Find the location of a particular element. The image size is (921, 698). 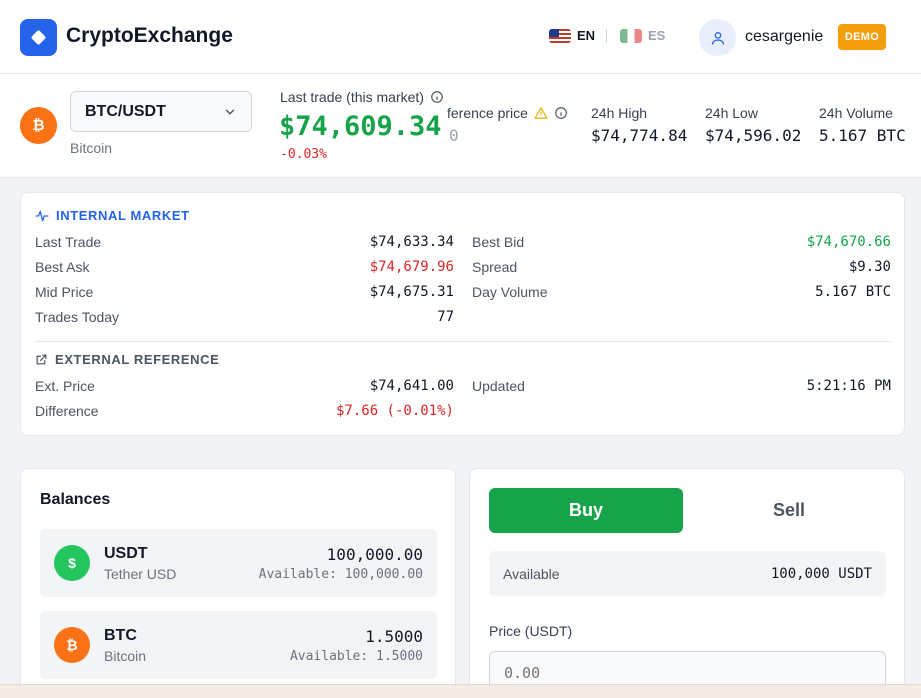

kv-label: Spread is located at coordinates (495, 267).